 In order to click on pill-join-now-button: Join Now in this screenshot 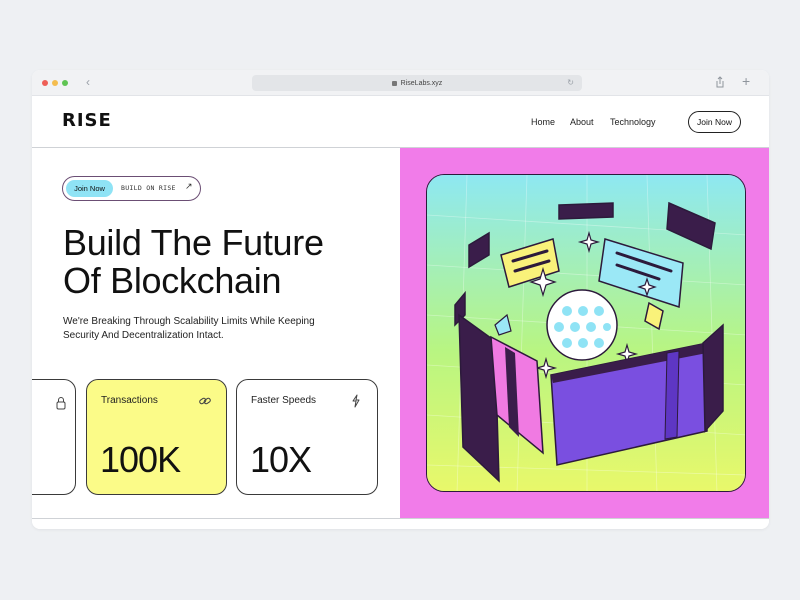, I will do `click(89, 188)`.